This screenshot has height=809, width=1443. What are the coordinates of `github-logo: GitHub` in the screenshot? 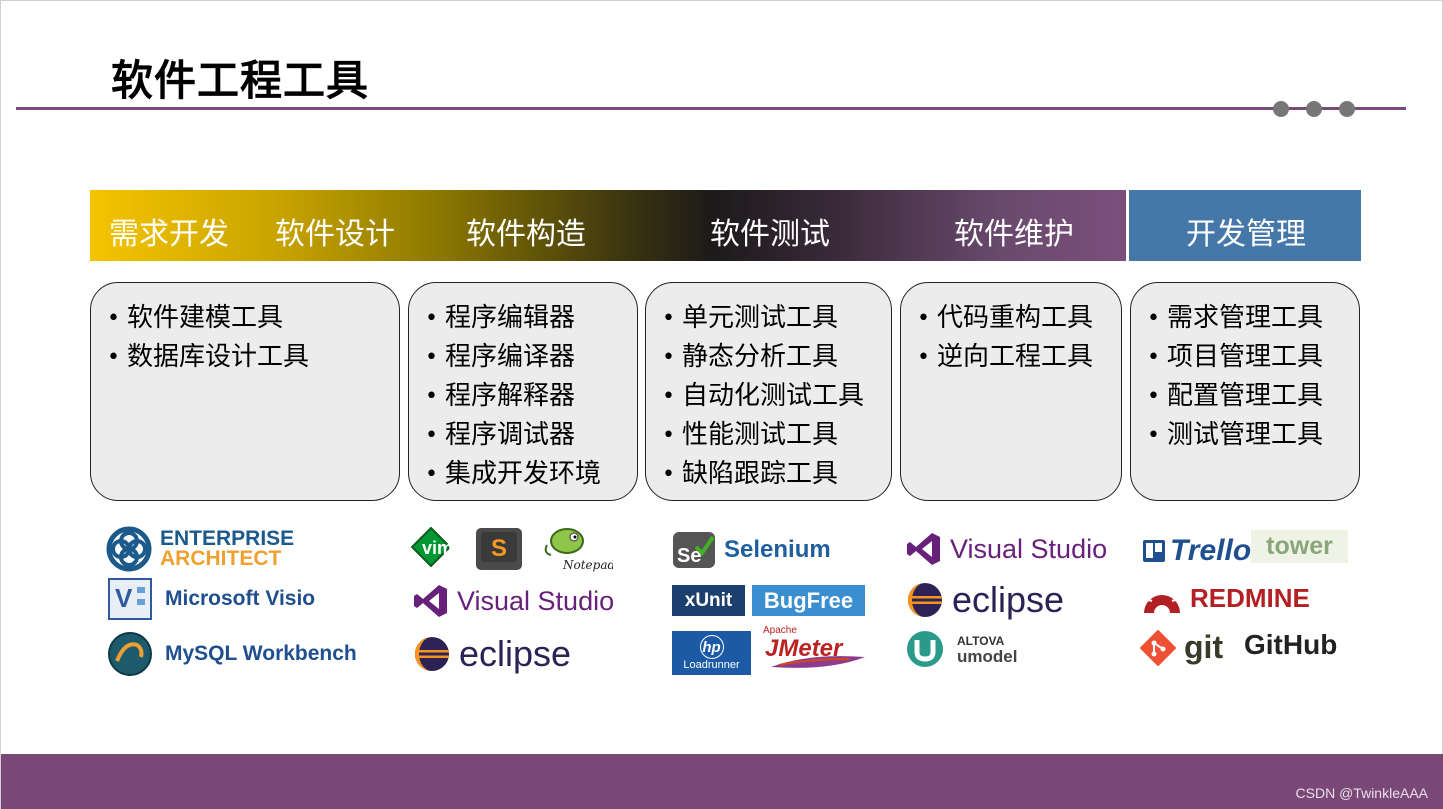 It's located at (1290, 645).